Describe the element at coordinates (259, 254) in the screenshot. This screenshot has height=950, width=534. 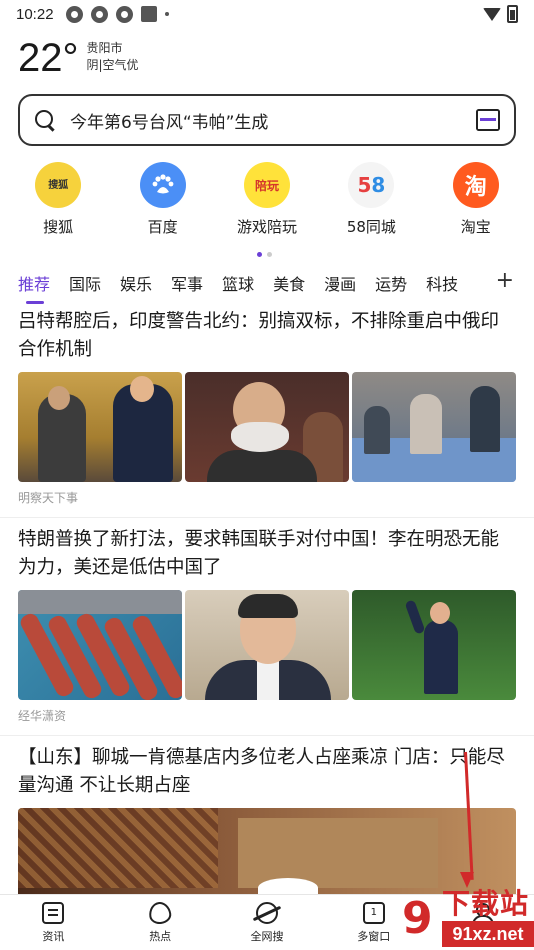
I see `page-dot-active` at that location.